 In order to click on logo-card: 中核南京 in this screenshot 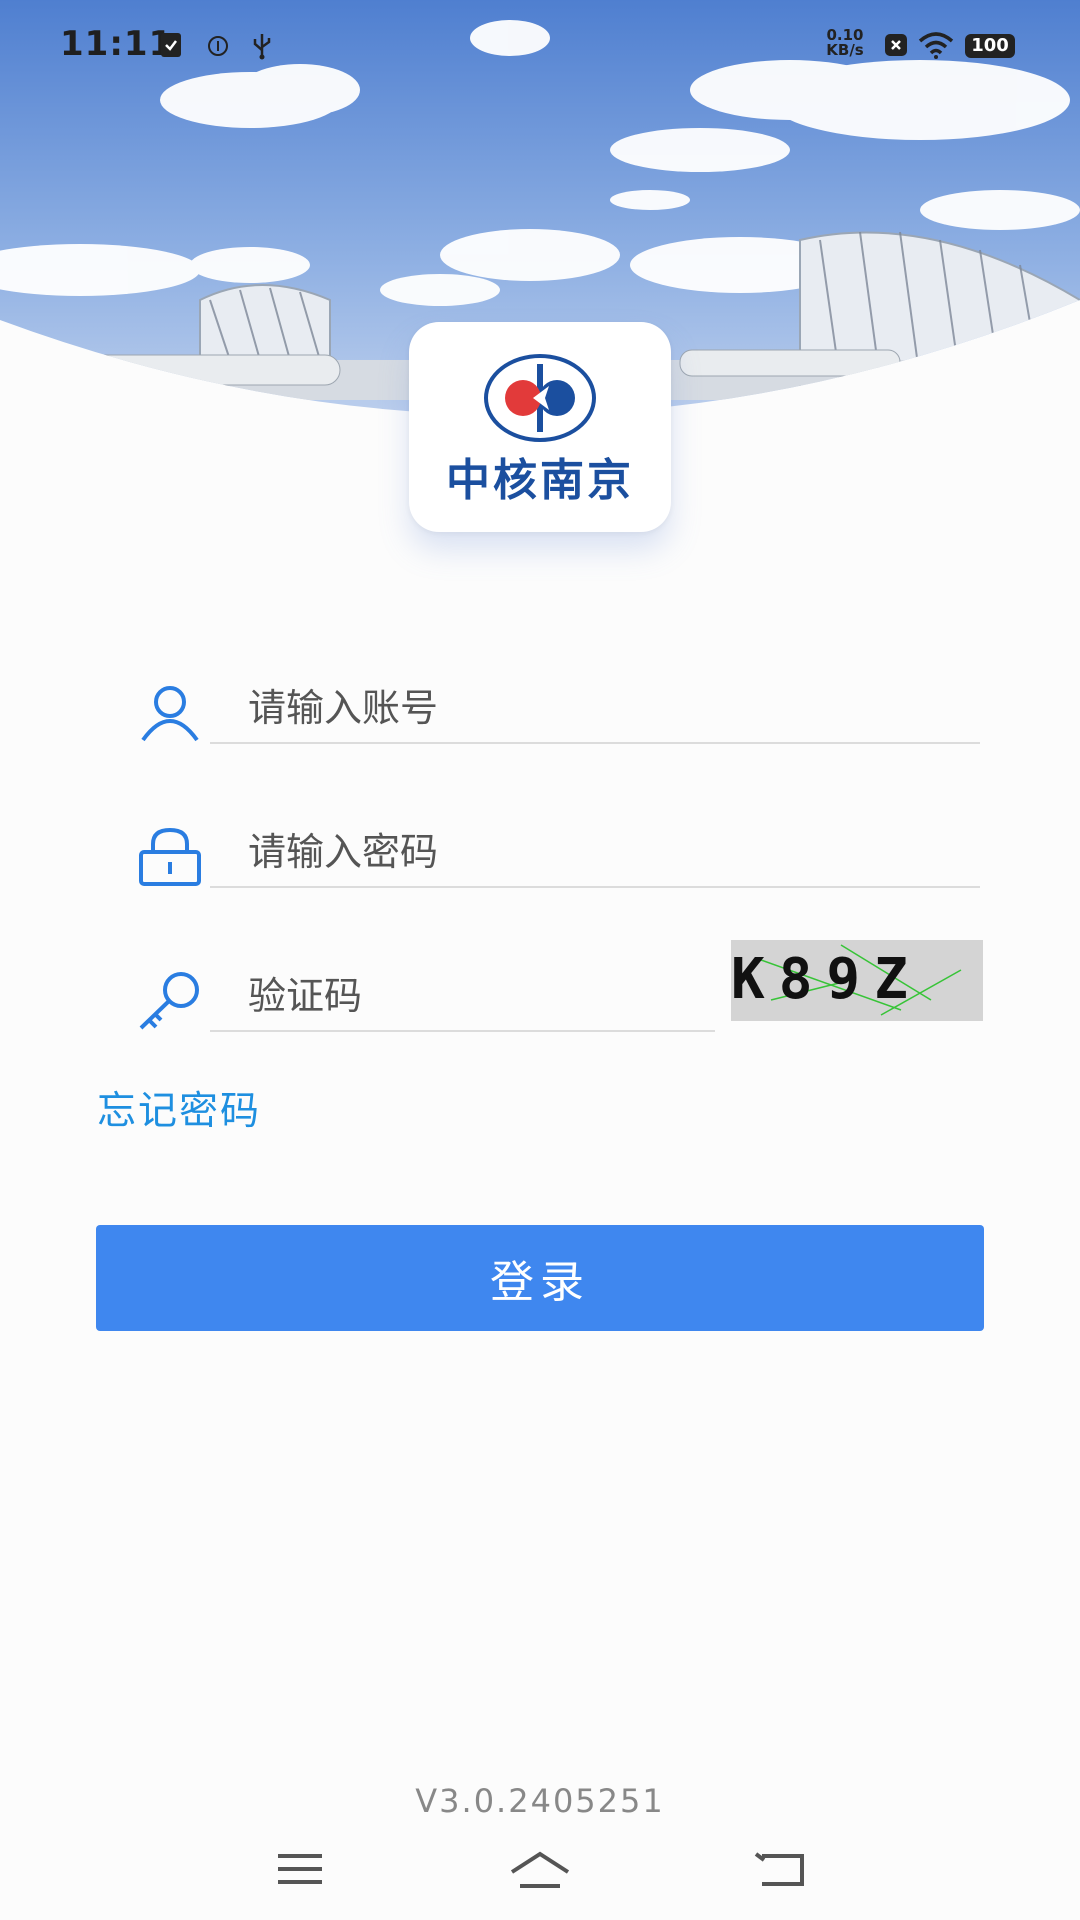, I will do `click(540, 427)`.